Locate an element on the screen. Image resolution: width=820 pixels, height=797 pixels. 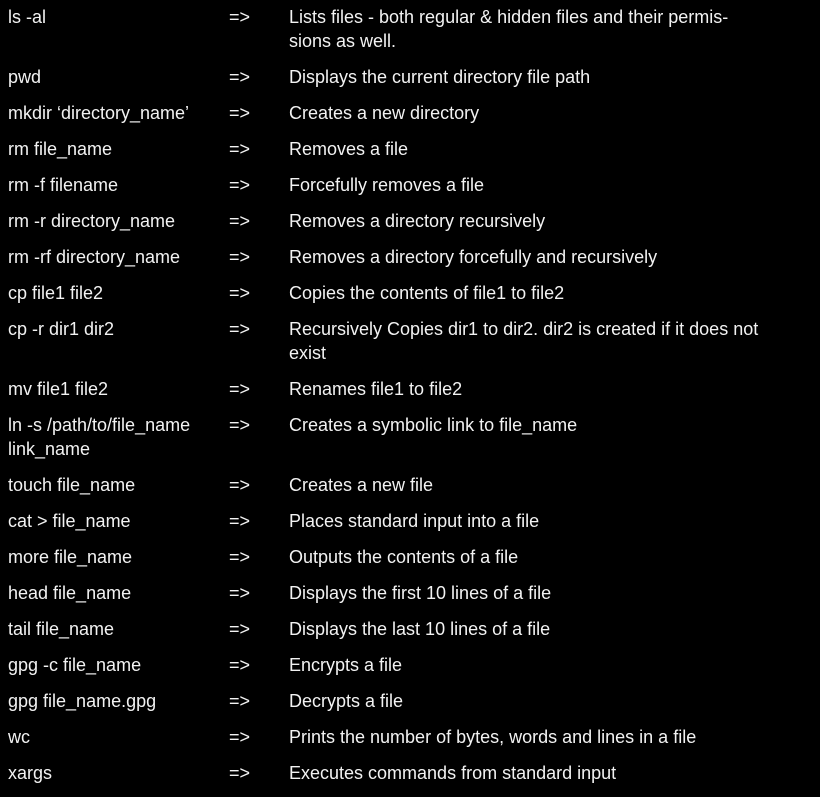
description-text: Removes a directory recursively is located at coordinates (417, 221).